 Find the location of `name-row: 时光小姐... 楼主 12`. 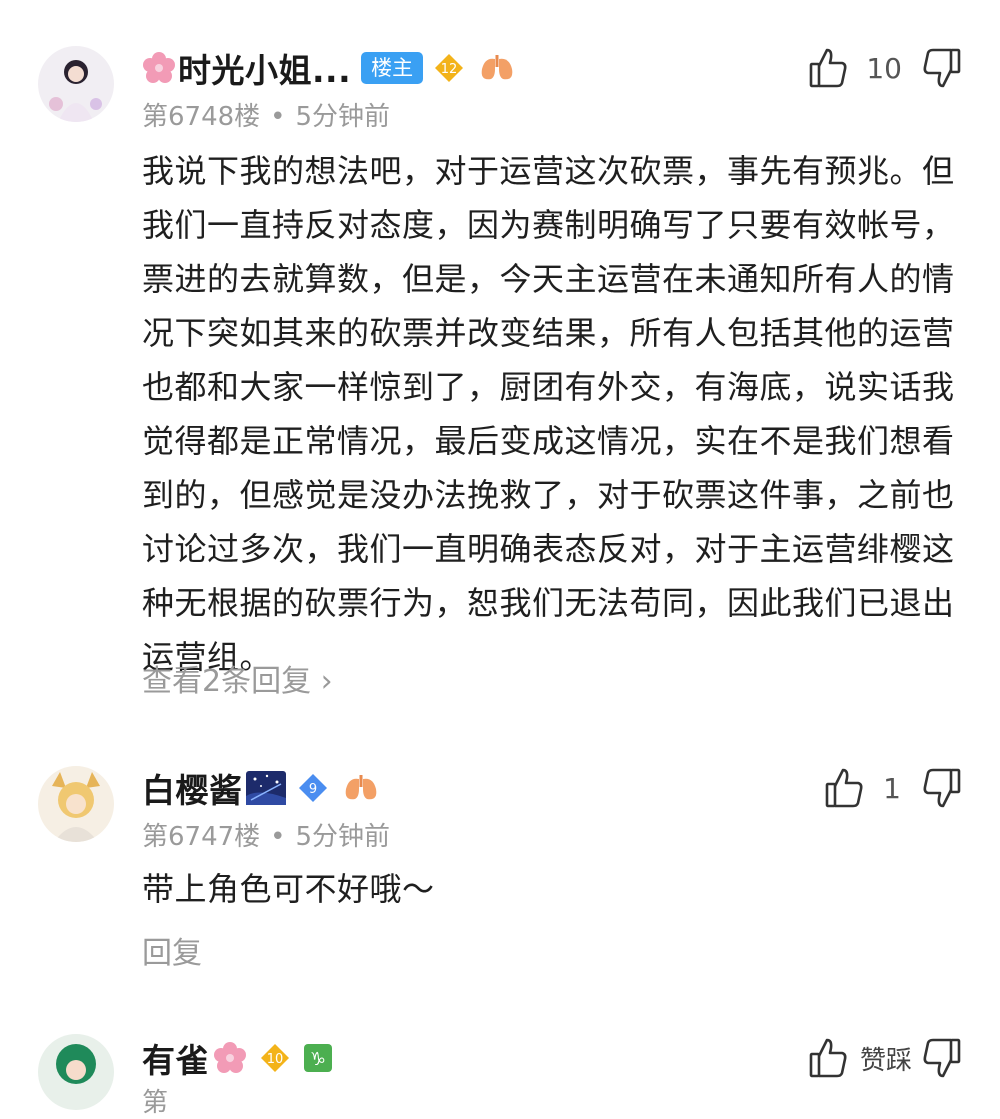

name-row: 时光小姐... 楼主 12 is located at coordinates (328, 68).